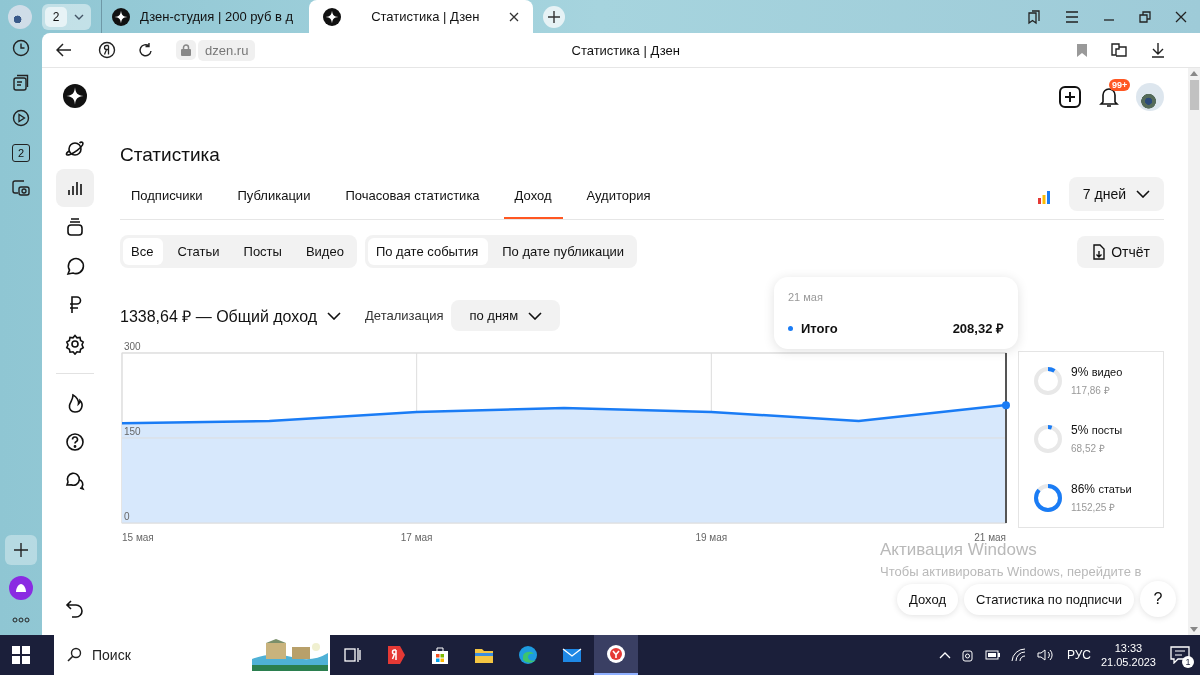 This screenshot has height=675, width=1200. What do you see at coordinates (1080, 430) in the screenshot?
I see `share-percent: 5%` at bounding box center [1080, 430].